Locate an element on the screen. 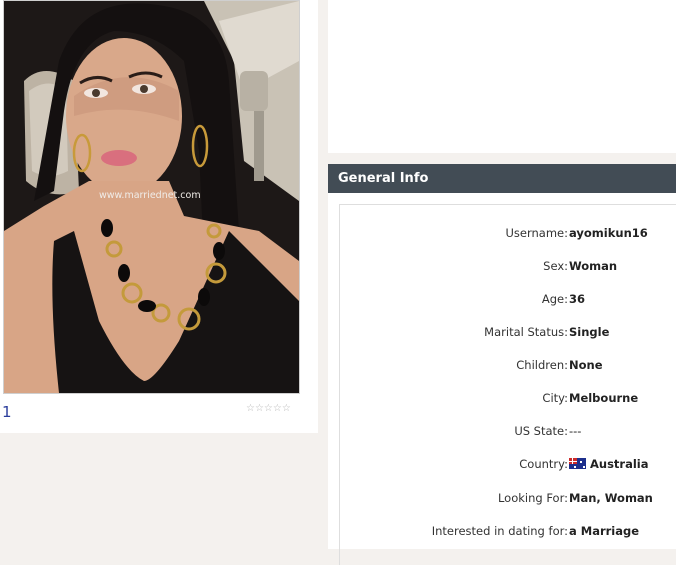 This screenshot has height=565, width=676. info-label: Interested in dating for: is located at coordinates (499, 531).